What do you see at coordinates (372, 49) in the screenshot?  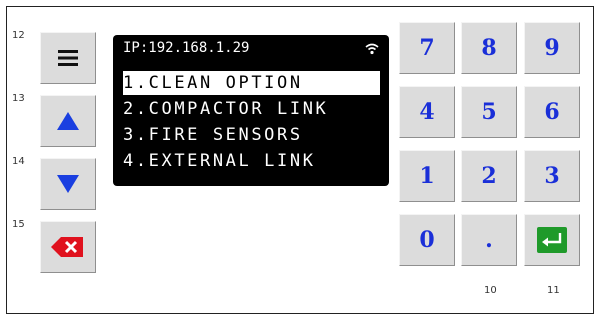 I see `wifi-icon` at bounding box center [372, 49].